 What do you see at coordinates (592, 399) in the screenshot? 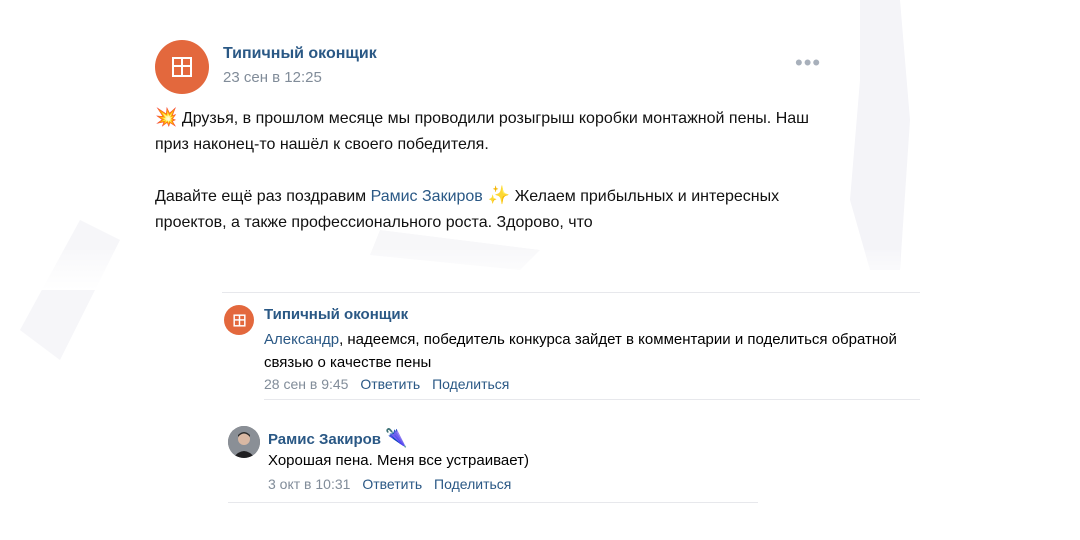
I see `comment-divider` at bounding box center [592, 399].